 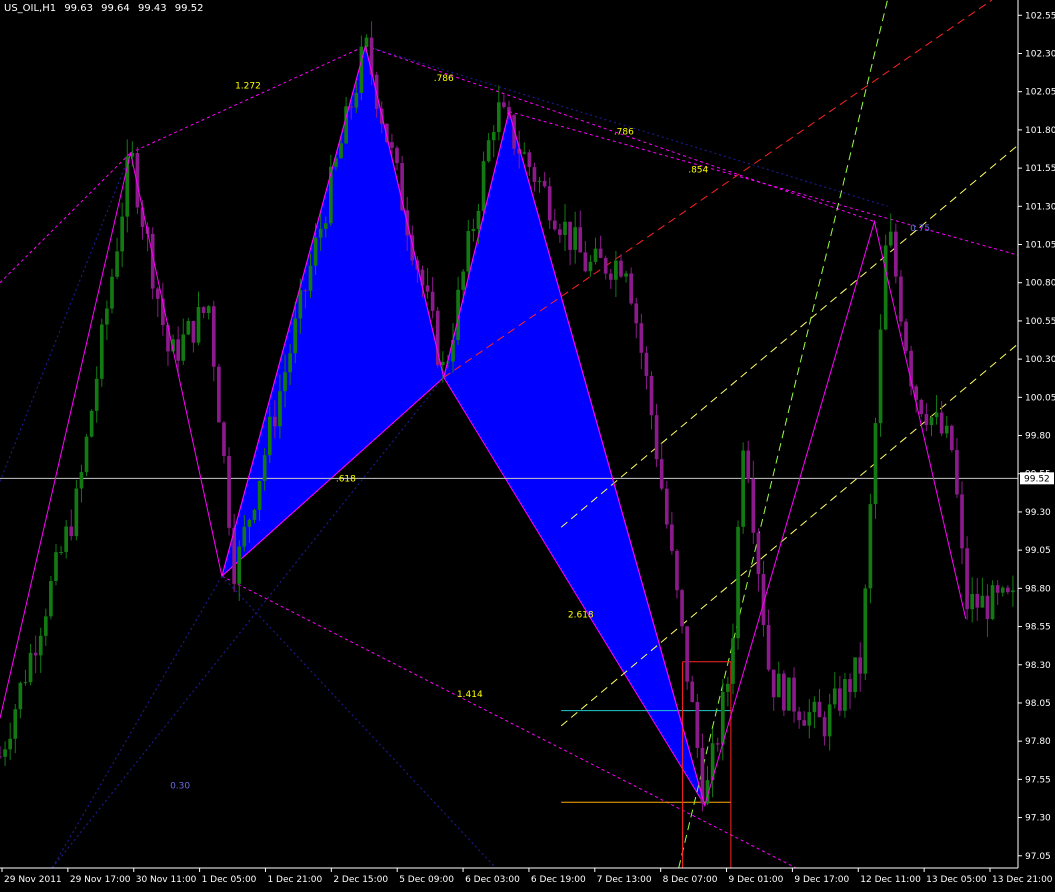 What do you see at coordinates (1038, 742) in the screenshot?
I see `y-tick-label: 97.80` at bounding box center [1038, 742].